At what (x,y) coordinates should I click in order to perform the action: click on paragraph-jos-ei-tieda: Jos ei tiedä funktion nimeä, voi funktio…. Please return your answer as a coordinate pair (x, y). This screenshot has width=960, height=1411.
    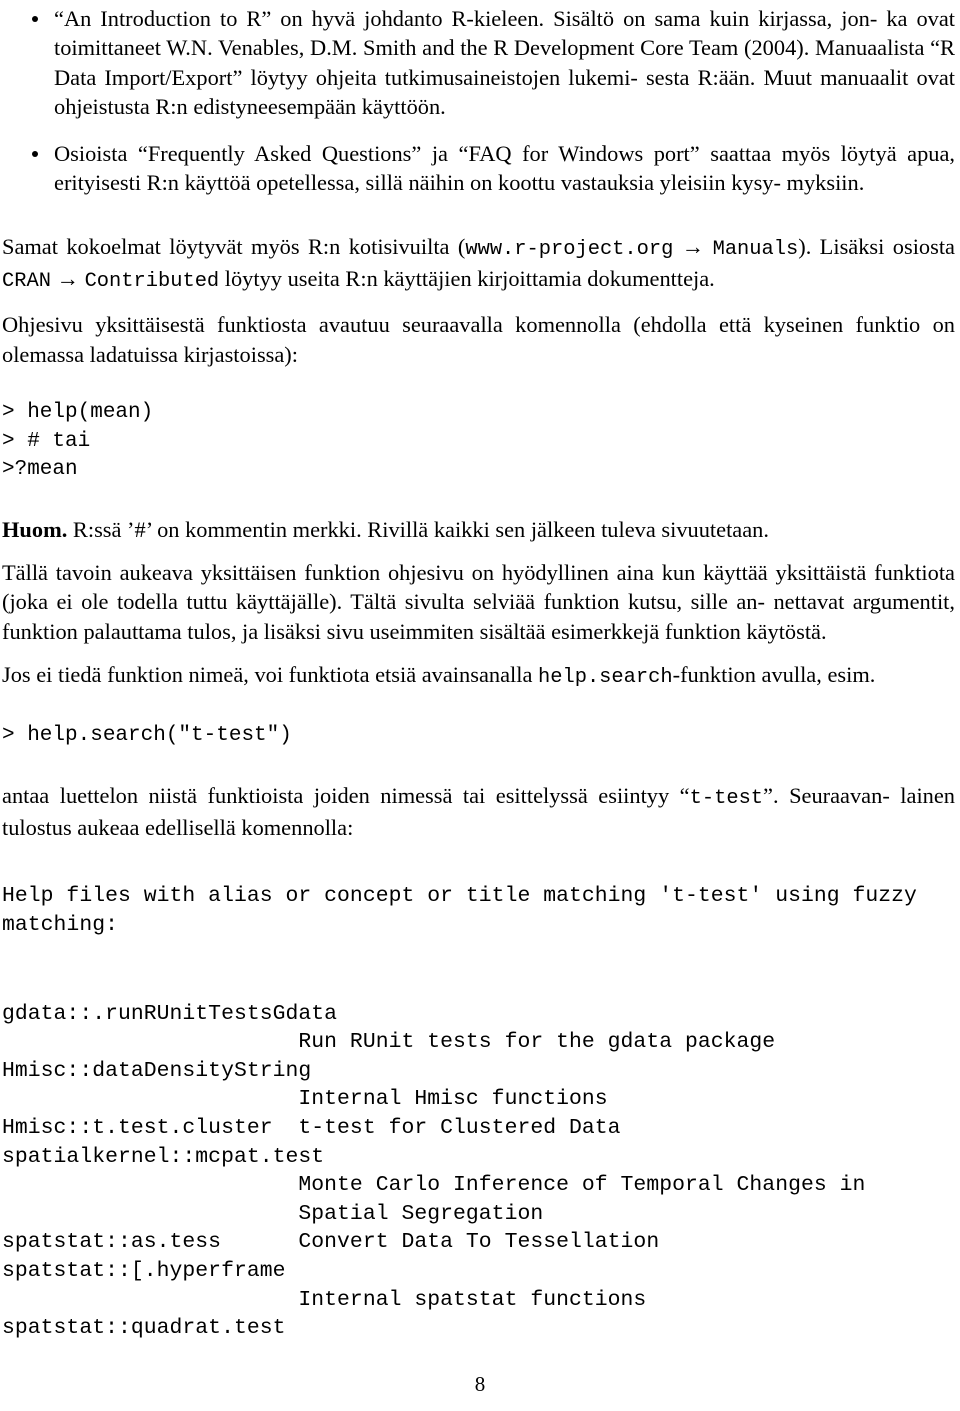
    Looking at the image, I should click on (478, 676).